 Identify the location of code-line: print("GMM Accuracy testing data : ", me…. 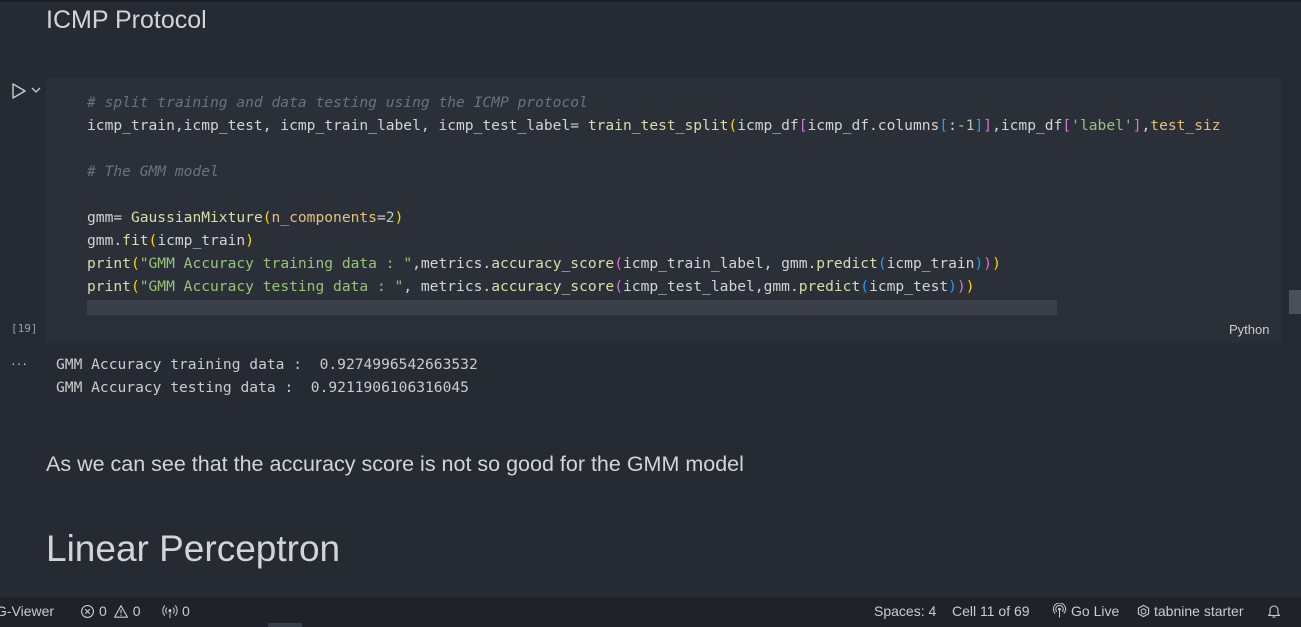
(531, 286).